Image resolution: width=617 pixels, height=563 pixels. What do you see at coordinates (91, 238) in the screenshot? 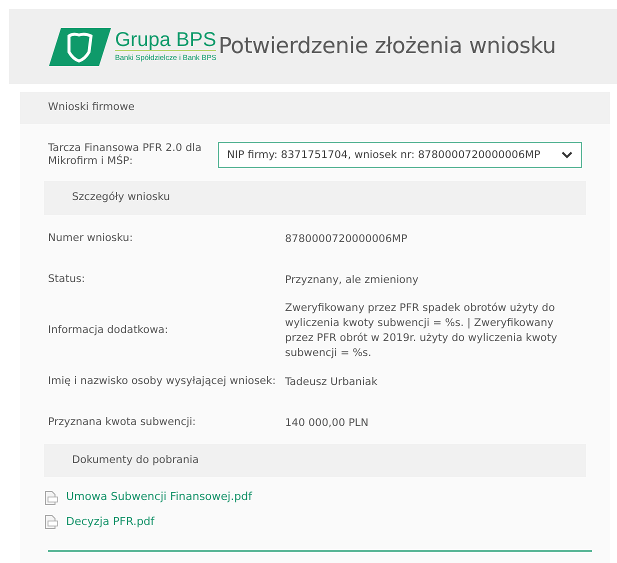
I see `detail-label: Numer wniosku:` at bounding box center [91, 238].